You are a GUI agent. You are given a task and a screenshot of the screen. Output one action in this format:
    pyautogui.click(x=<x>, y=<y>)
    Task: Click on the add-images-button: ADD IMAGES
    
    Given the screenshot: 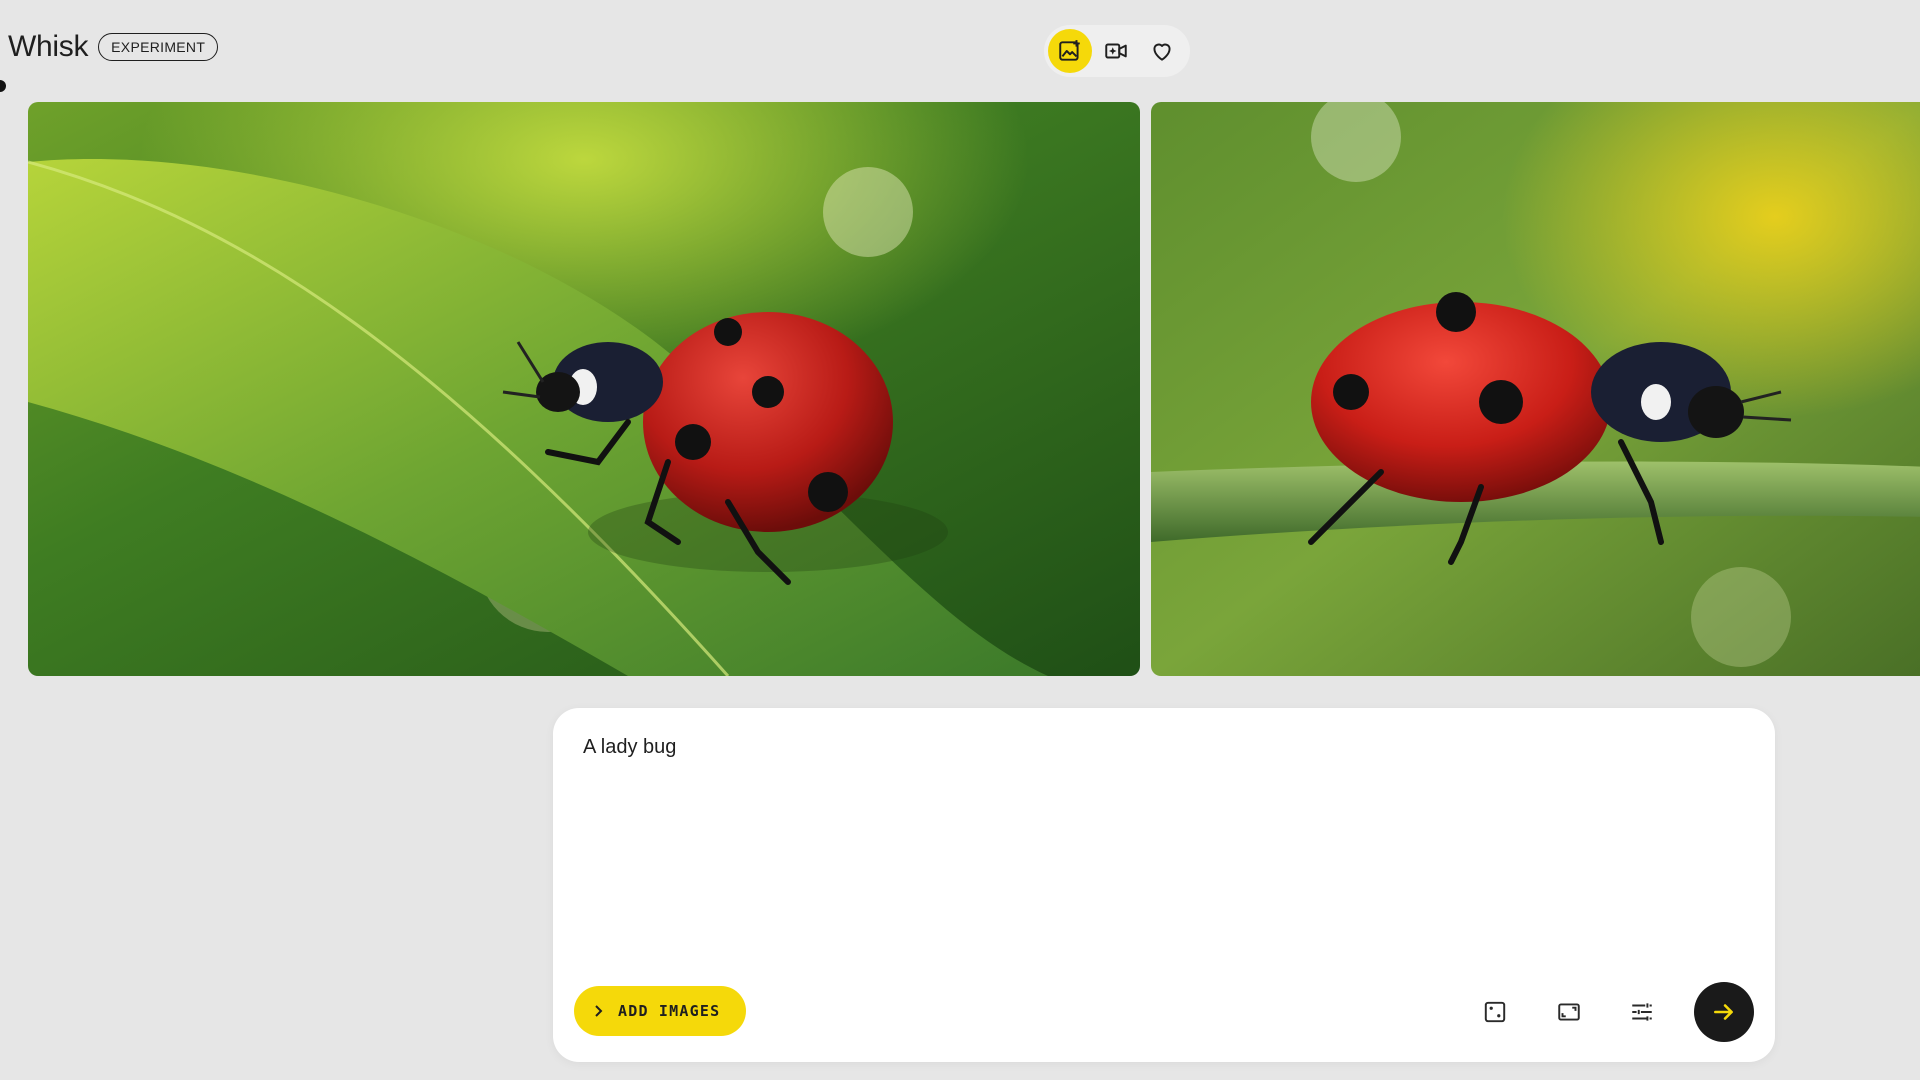 What is the action you would take?
    pyautogui.click(x=660, y=1011)
    